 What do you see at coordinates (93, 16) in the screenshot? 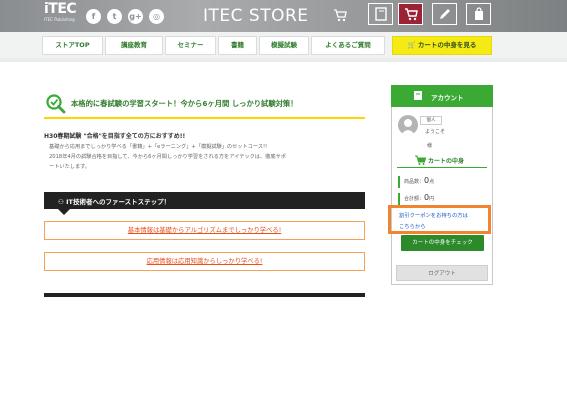
I see `facebook-icon: f` at bounding box center [93, 16].